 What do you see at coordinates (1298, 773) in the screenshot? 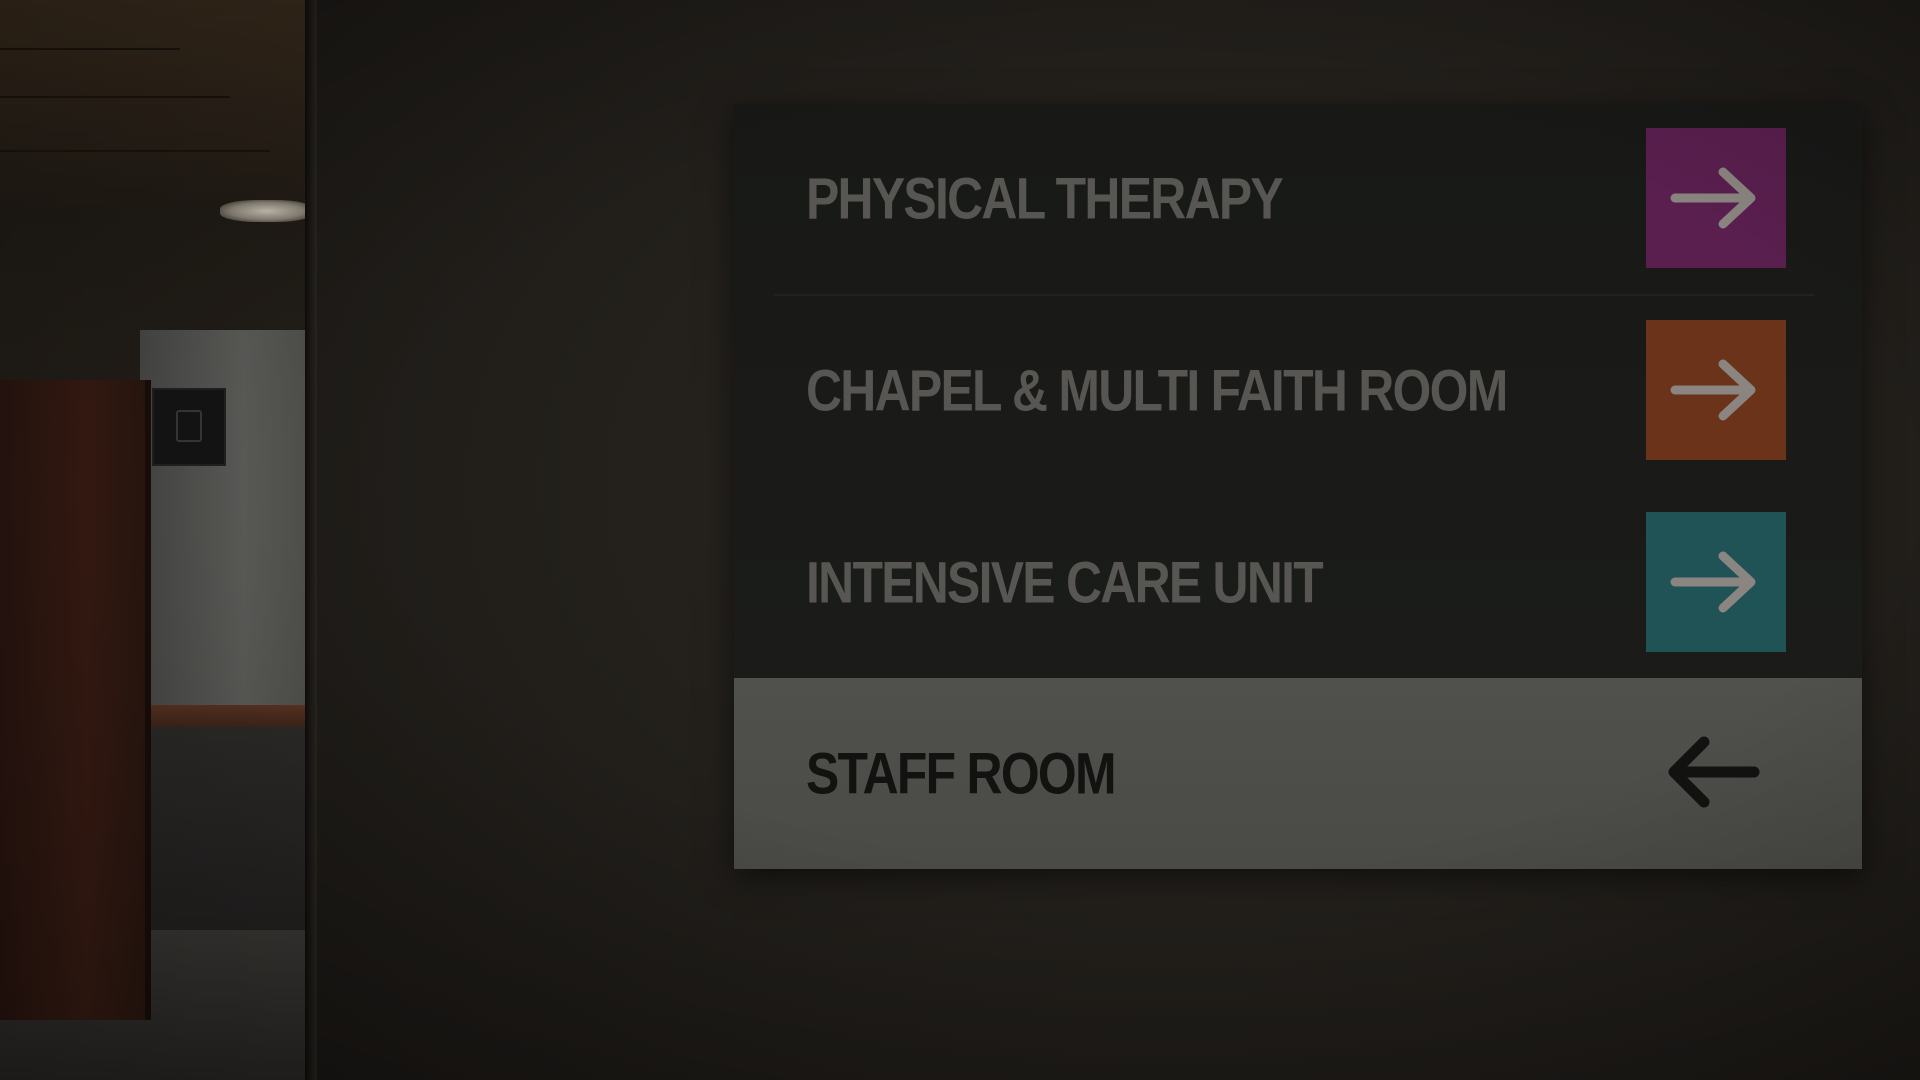
I see `sign-light-panel: STAFF ROOM` at bounding box center [1298, 773].